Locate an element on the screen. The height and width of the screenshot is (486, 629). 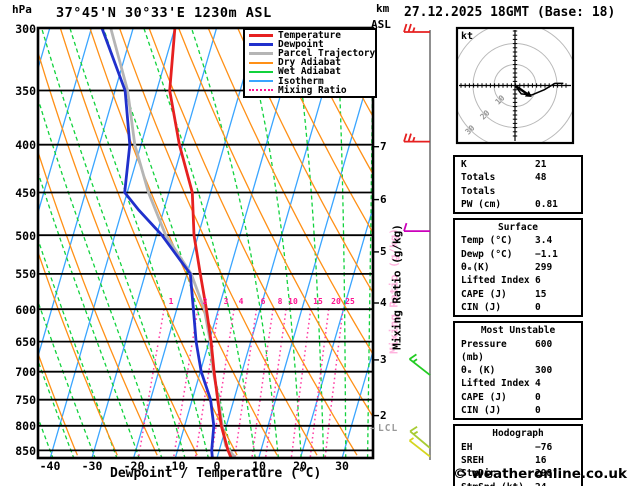
legend-swatch-dewpoint is located at coordinates (261, 45).